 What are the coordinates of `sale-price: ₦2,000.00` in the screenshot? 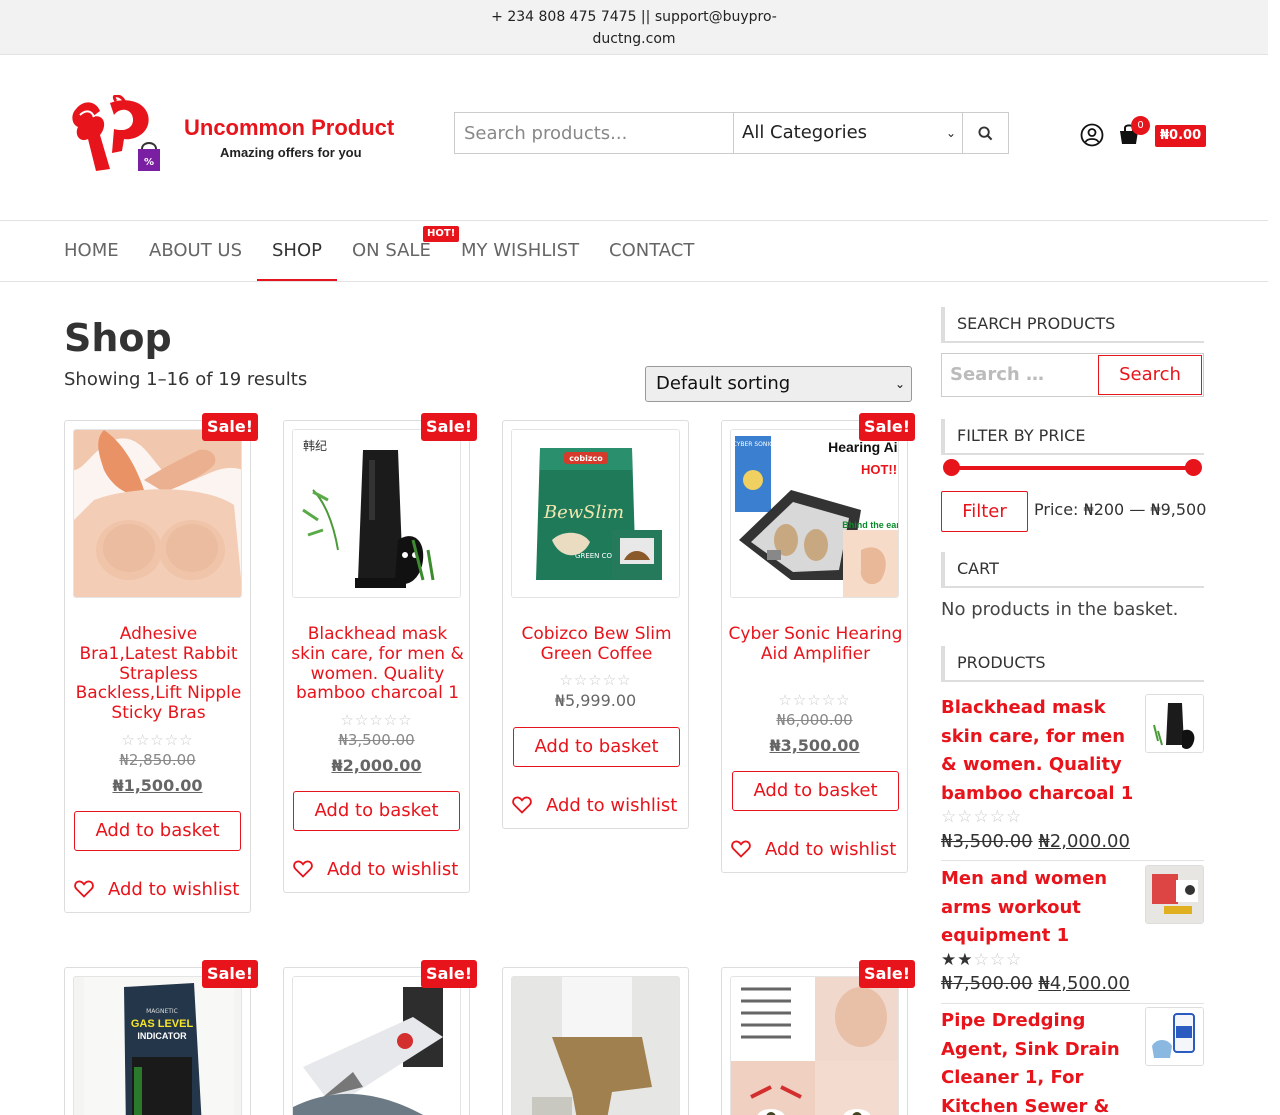 It's located at (376, 765).